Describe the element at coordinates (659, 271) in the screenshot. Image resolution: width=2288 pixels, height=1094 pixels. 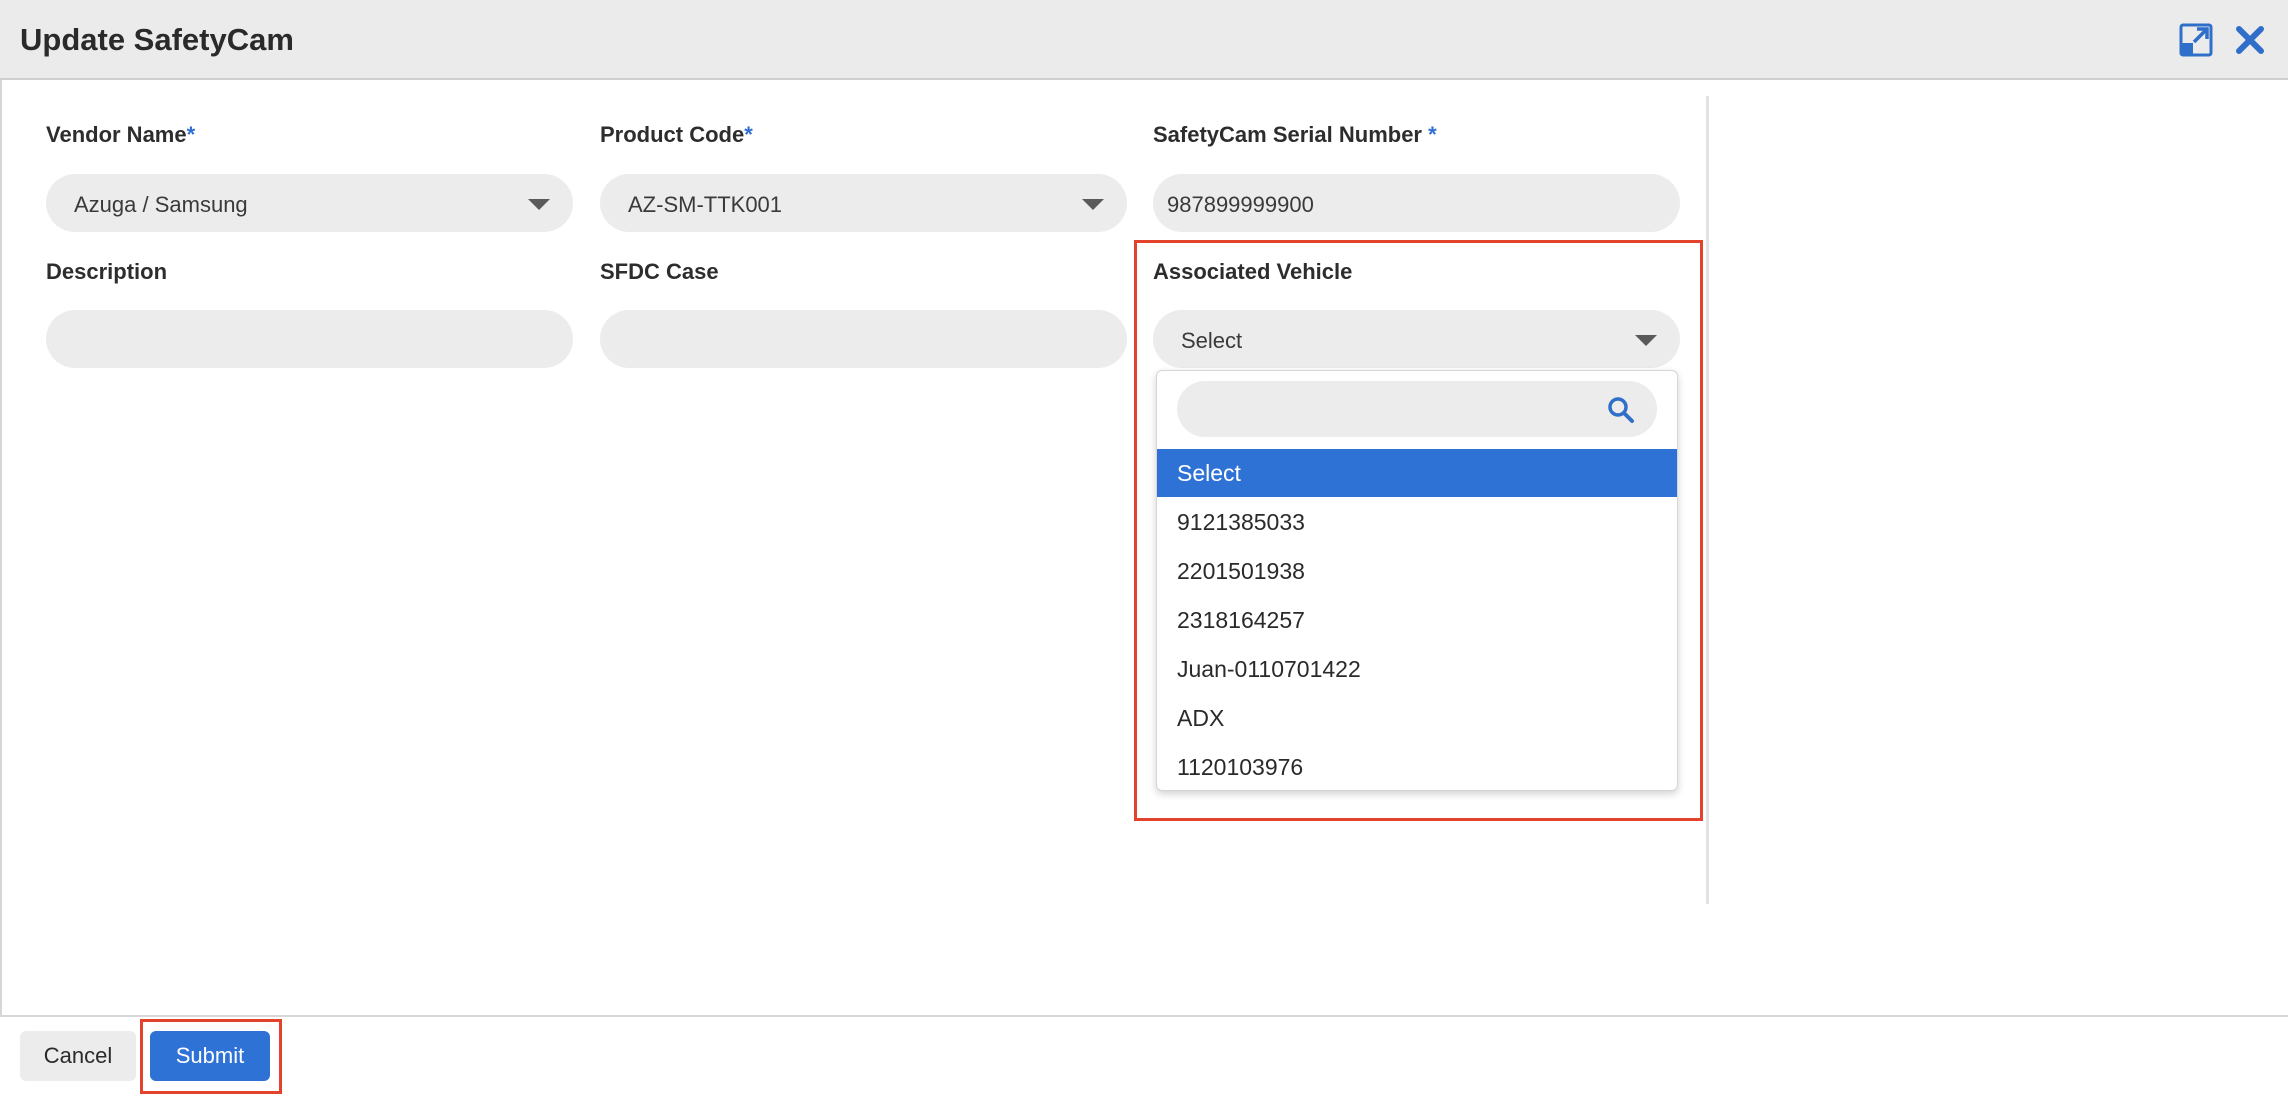
I see `sfdc-case-label: SFDC Case` at that location.